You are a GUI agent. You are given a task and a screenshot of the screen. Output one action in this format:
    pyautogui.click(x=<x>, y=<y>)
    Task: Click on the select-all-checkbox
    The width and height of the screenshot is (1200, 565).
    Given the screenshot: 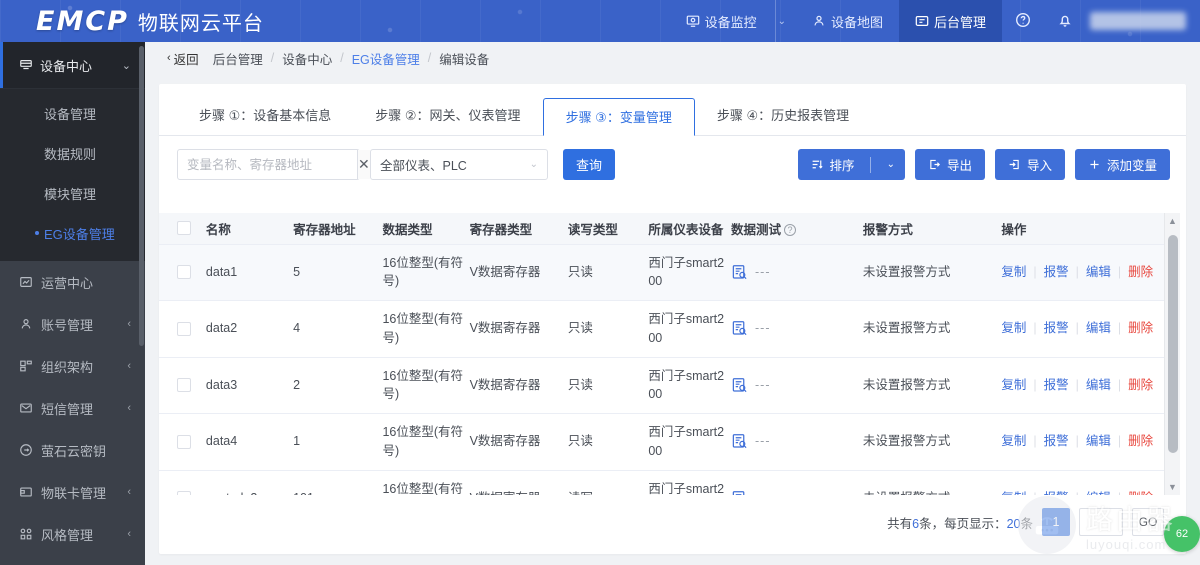 What is the action you would take?
    pyautogui.click(x=184, y=228)
    